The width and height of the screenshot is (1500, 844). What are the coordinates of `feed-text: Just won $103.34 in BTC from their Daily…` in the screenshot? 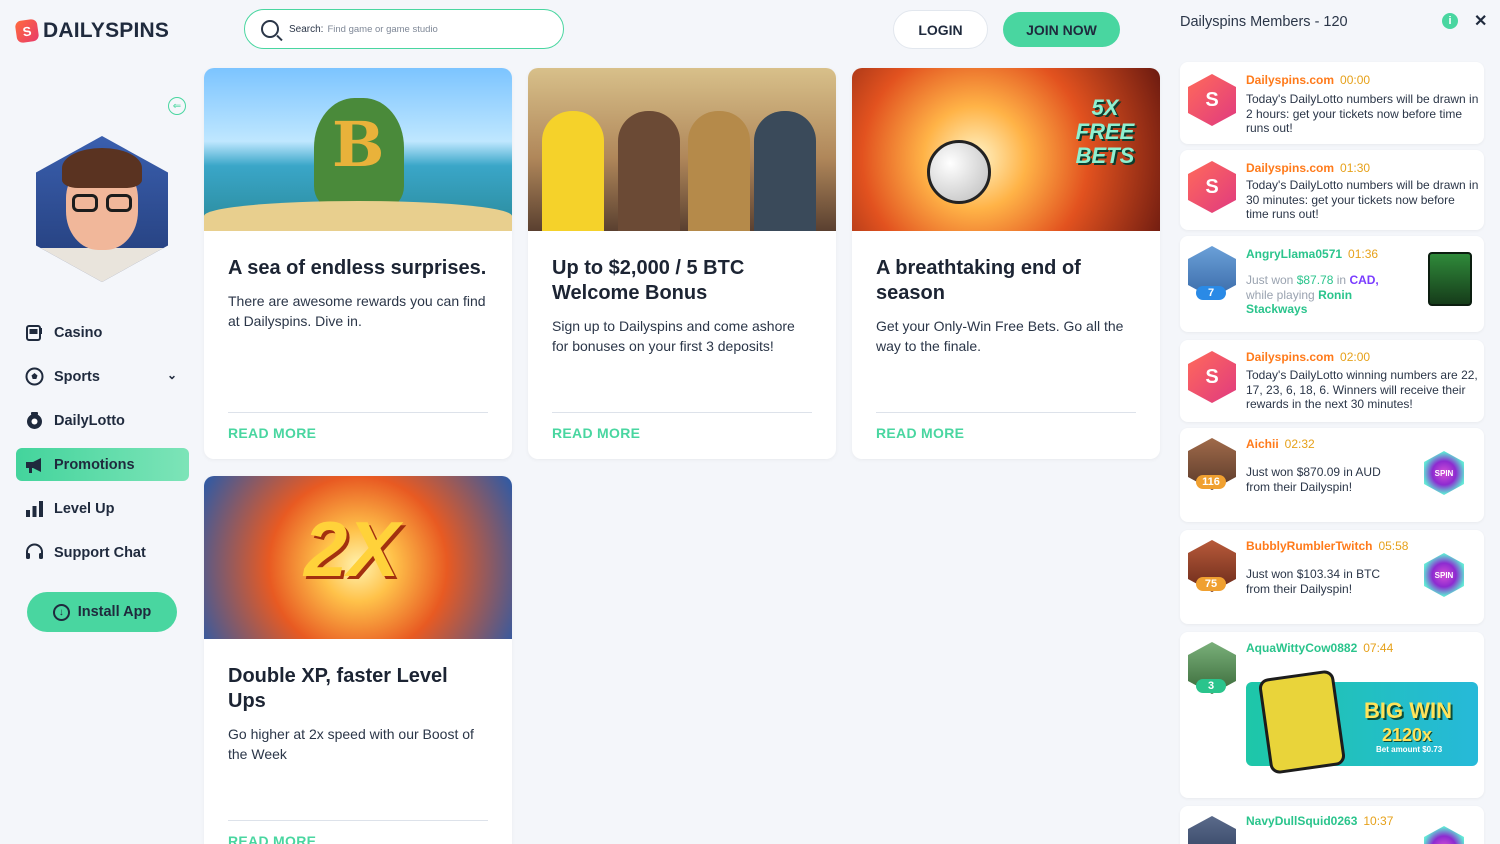 It's located at (1313, 581).